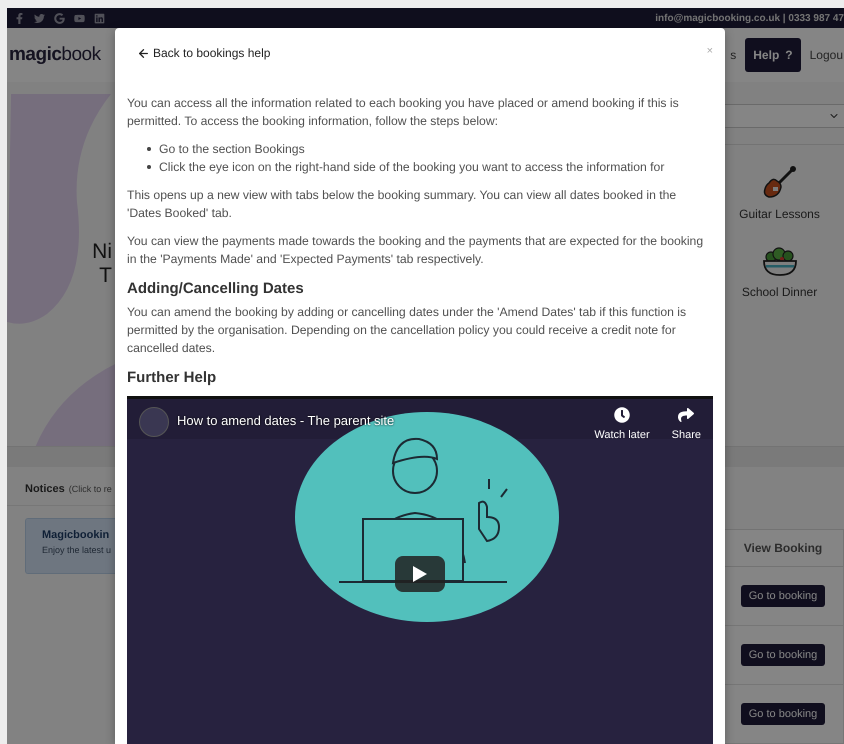 The width and height of the screenshot is (844, 744). I want to click on help-paragraph: You can view the payments made towards the booking and the payments that are expected for the booking in the 'Payments Made' and 'Expected Payments' tab respectively., so click(415, 250).